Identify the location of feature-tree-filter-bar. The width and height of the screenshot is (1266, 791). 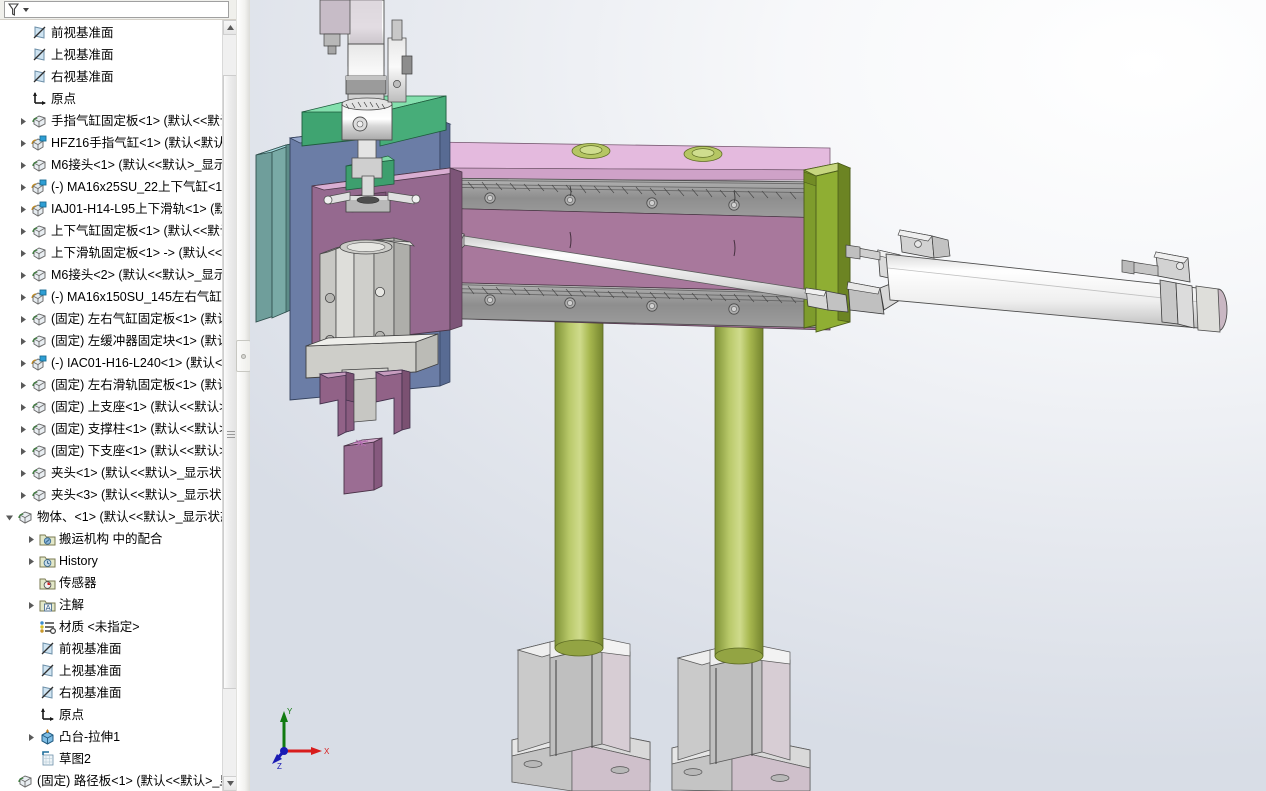
(125, 10).